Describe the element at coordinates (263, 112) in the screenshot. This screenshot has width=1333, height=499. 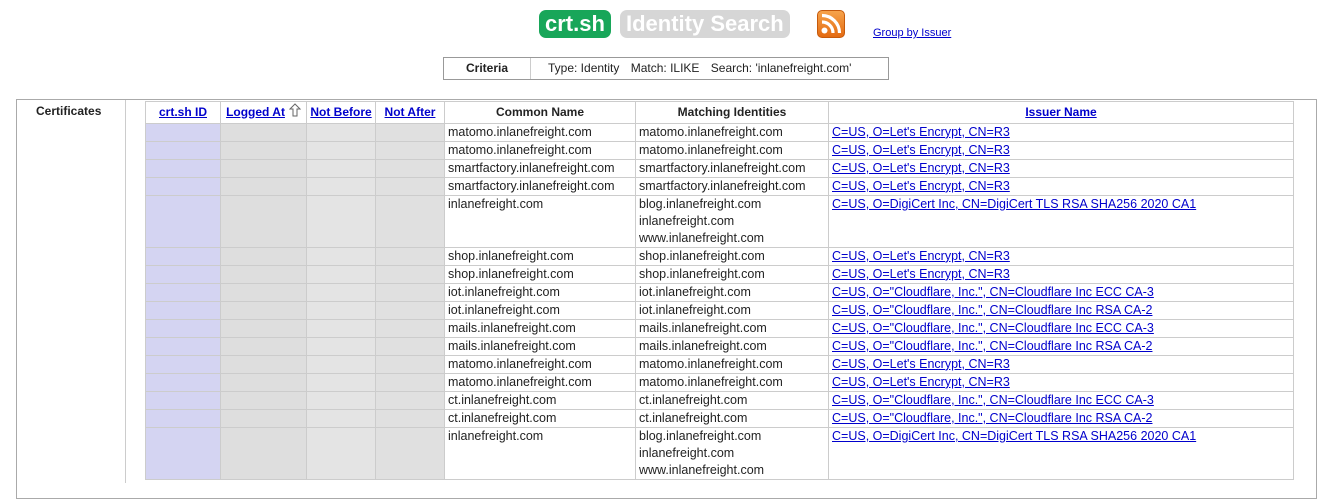
I see `col-logged-at: Logged At` at that location.